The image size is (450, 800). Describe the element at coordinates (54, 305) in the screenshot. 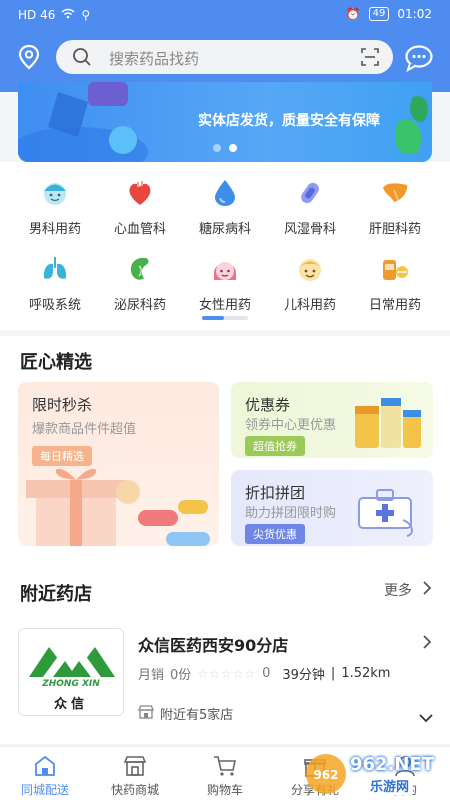

I see `category-label: 呼吸系统` at that location.